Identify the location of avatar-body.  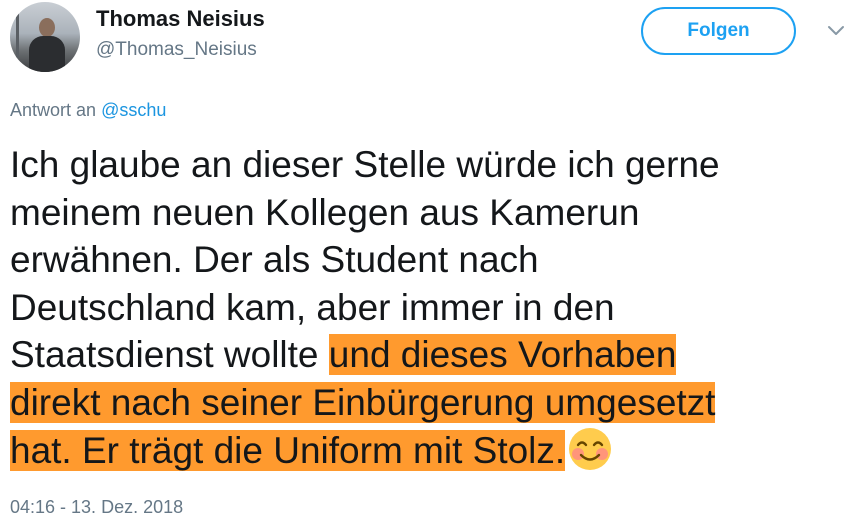
(47, 54).